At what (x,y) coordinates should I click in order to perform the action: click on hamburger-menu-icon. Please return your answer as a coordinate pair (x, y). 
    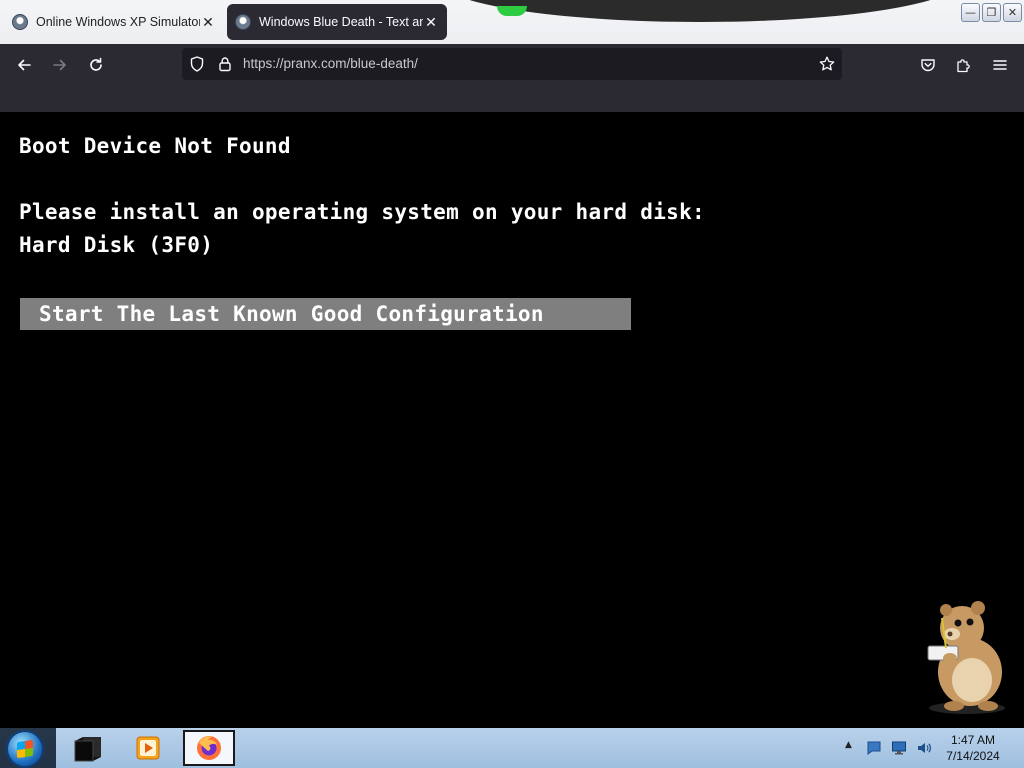
    Looking at the image, I should click on (1000, 65).